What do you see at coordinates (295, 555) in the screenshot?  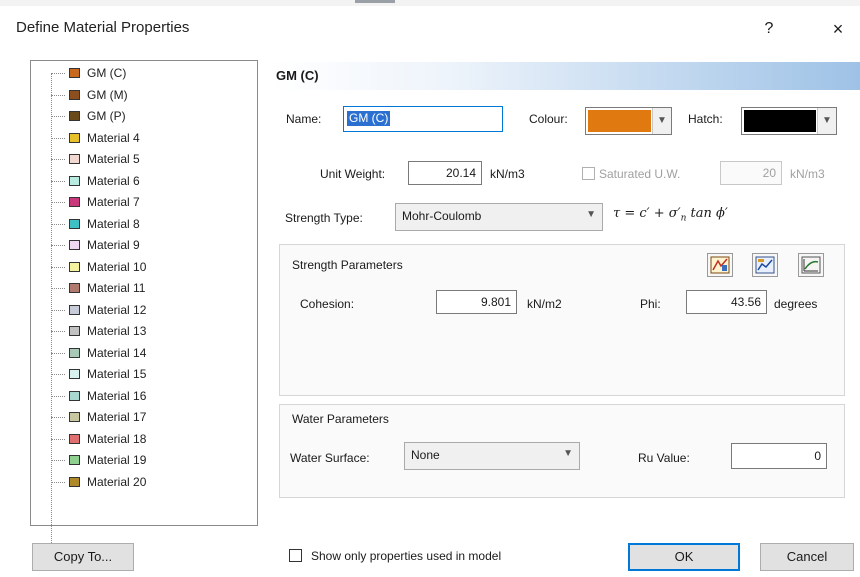 I see `show-only-used-checkbox` at bounding box center [295, 555].